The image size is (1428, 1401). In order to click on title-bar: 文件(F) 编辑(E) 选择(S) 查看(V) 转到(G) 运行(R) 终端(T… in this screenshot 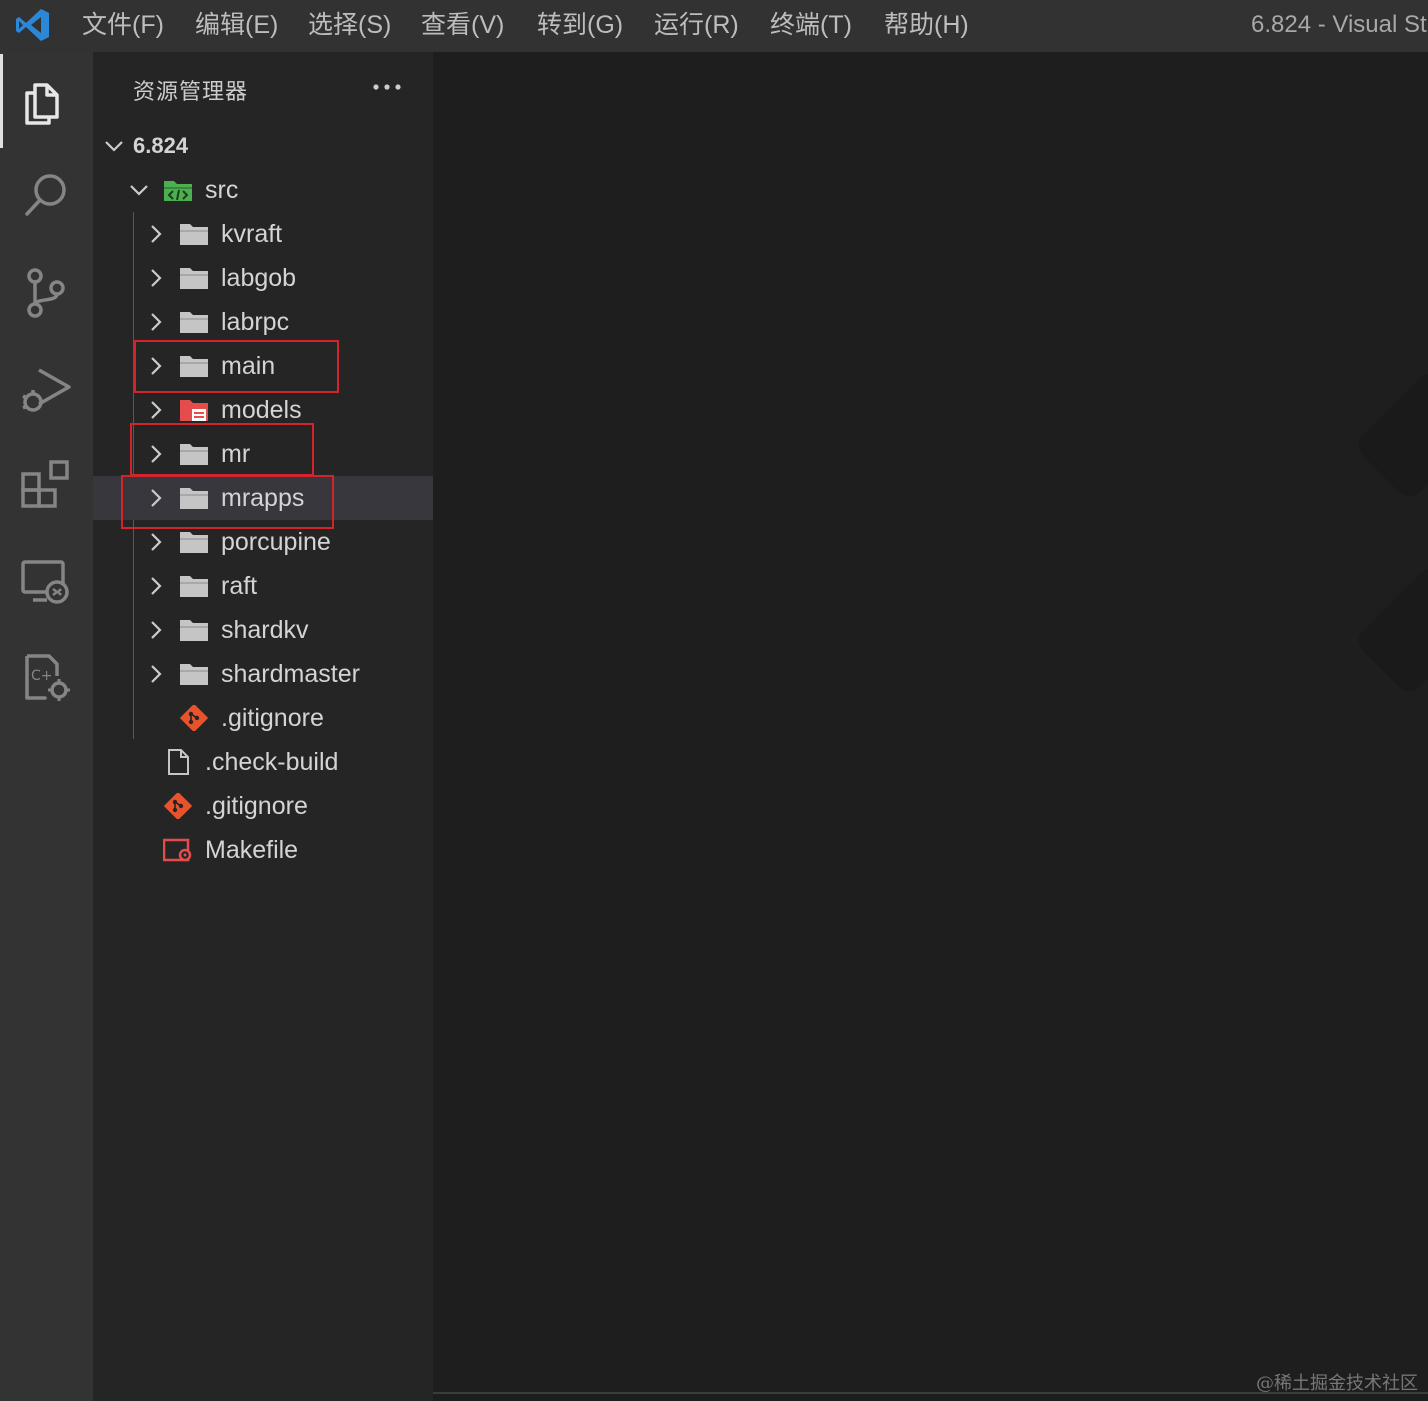, I will do `click(714, 26)`.